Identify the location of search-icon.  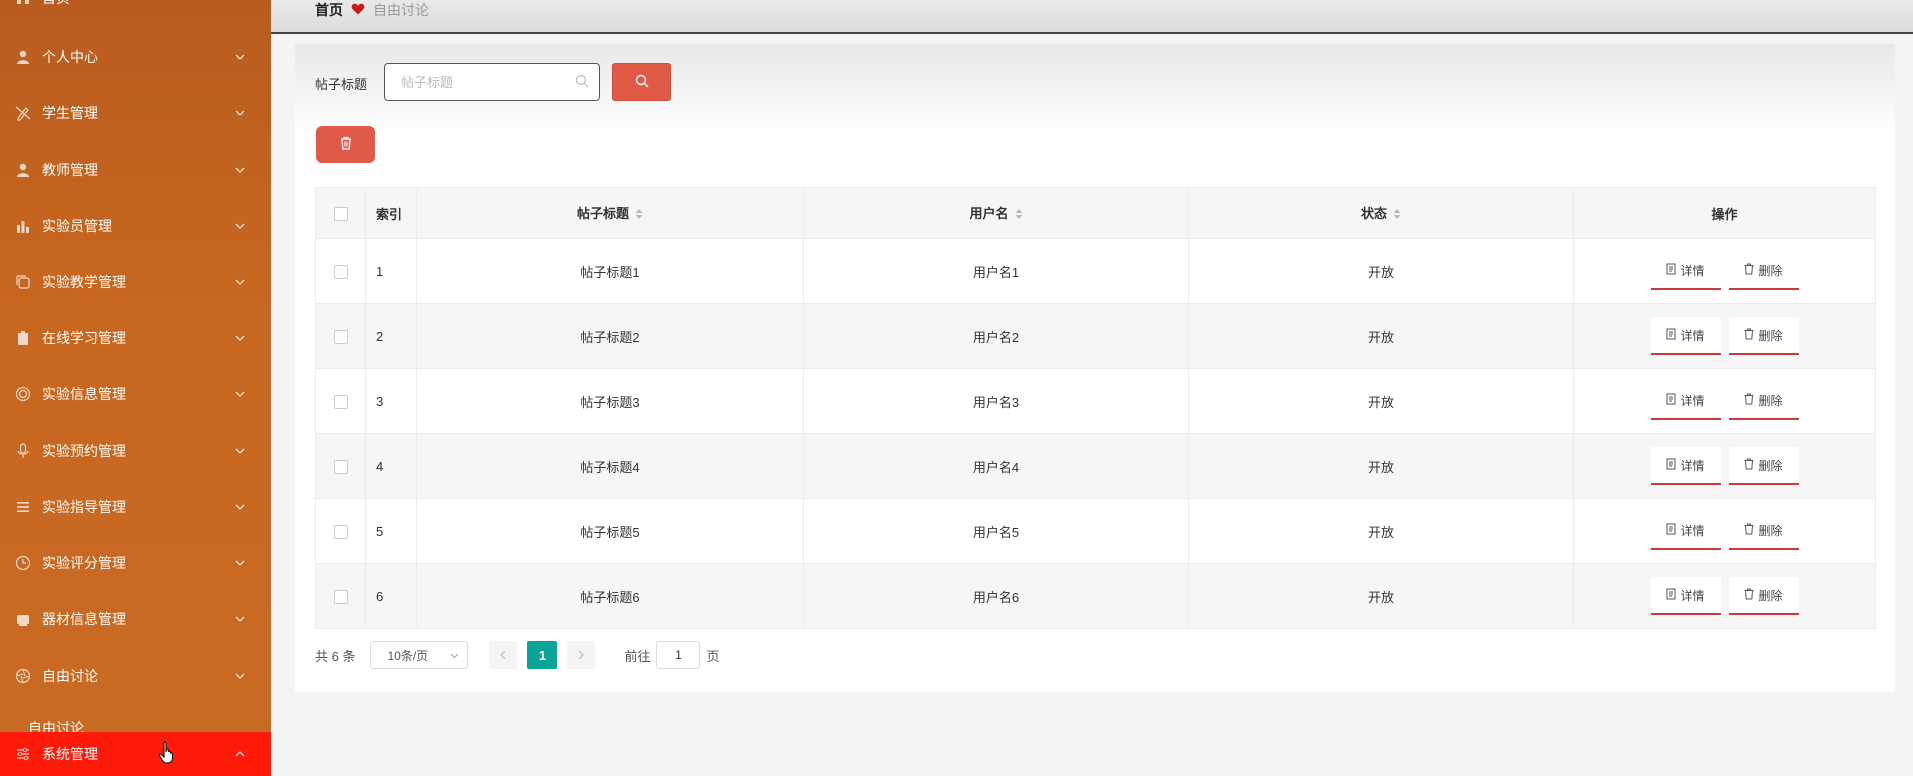
(642, 82).